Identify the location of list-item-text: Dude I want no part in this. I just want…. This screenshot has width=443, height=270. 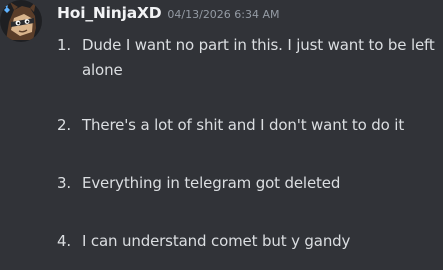
(258, 57).